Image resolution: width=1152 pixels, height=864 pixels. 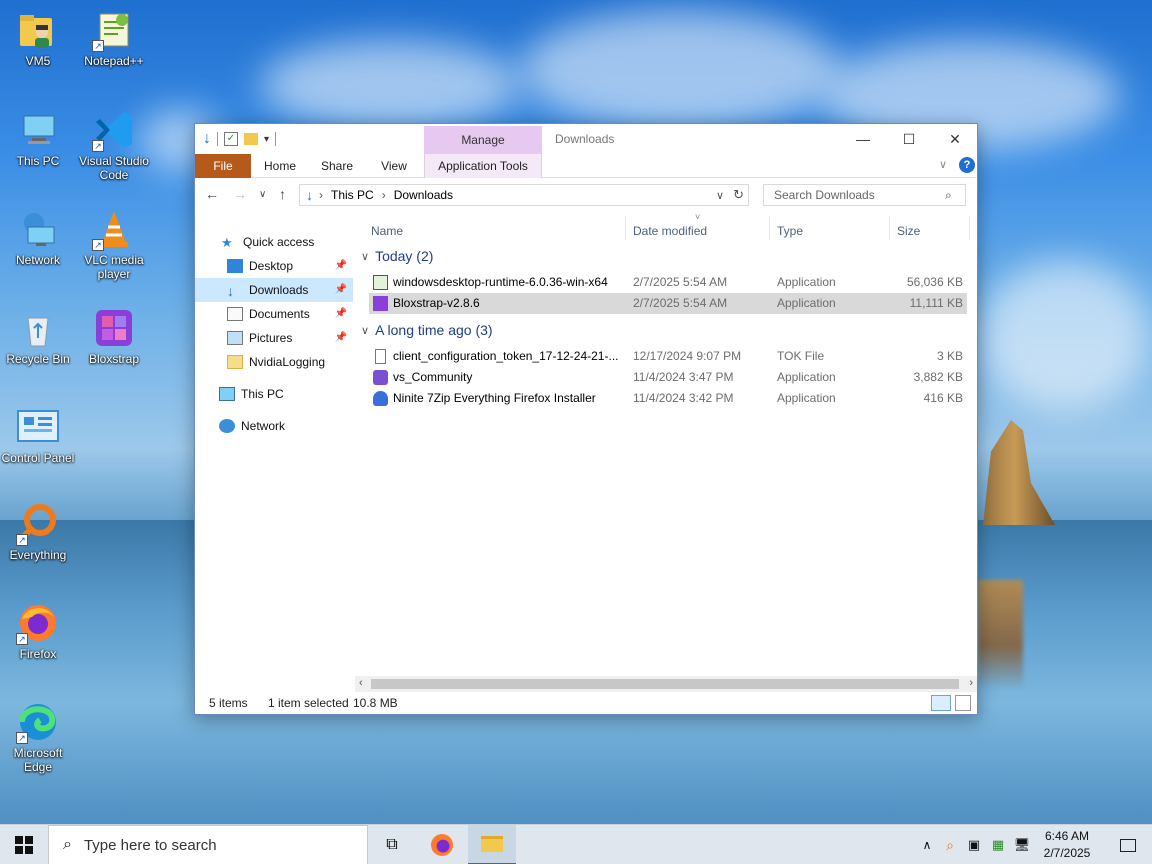 What do you see at coordinates (974, 845) in the screenshot?
I see `tray-app-icon: ▣` at bounding box center [974, 845].